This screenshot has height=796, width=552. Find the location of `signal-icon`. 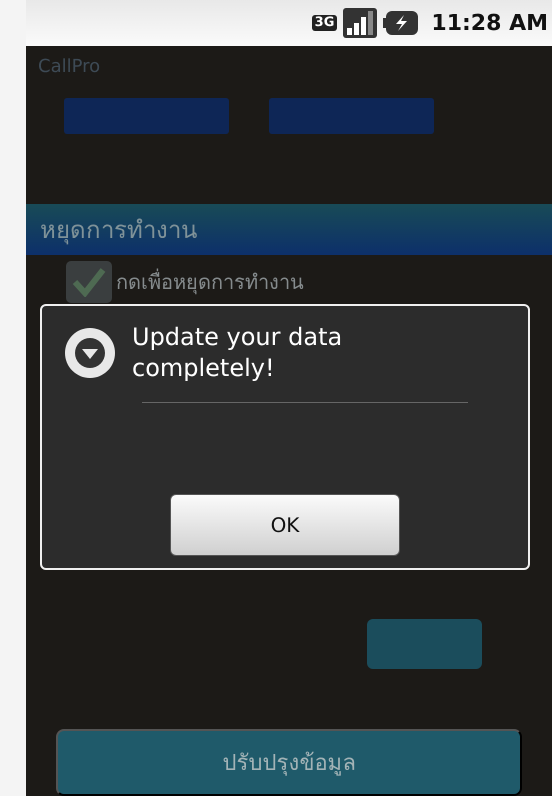

signal-icon is located at coordinates (360, 23).